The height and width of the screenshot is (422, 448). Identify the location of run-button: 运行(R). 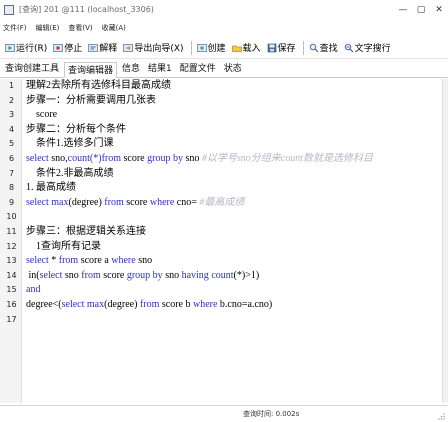
(26, 48).